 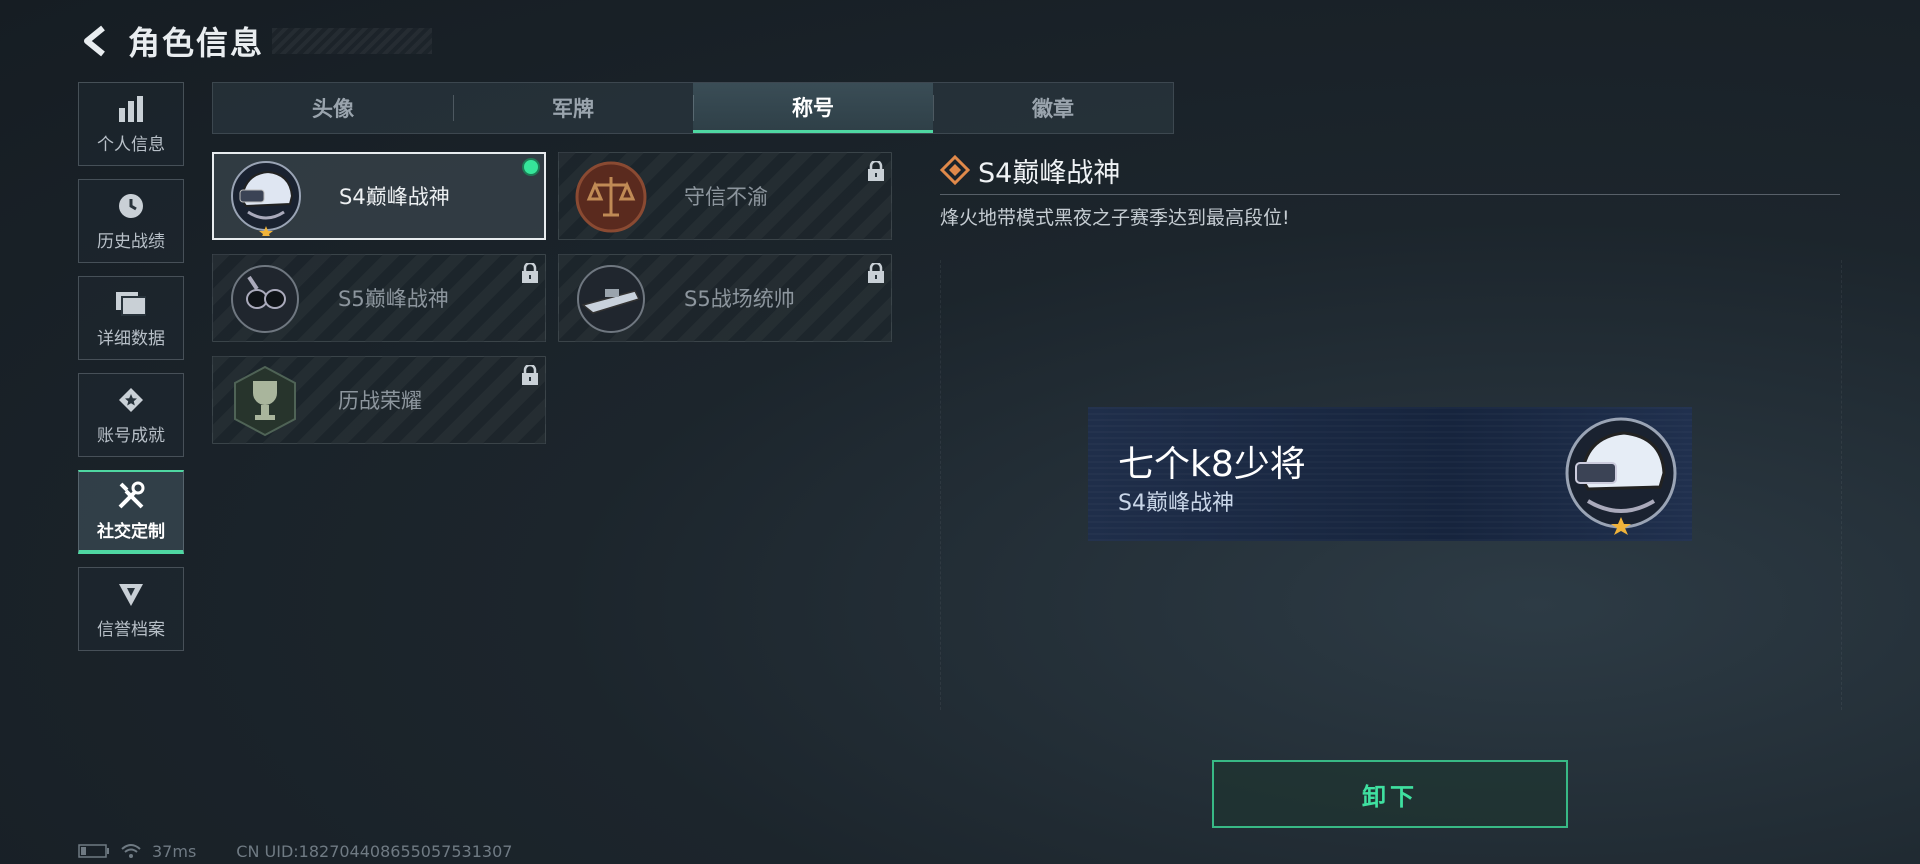 I want to click on header-bar: 角色信息, so click(x=255, y=41).